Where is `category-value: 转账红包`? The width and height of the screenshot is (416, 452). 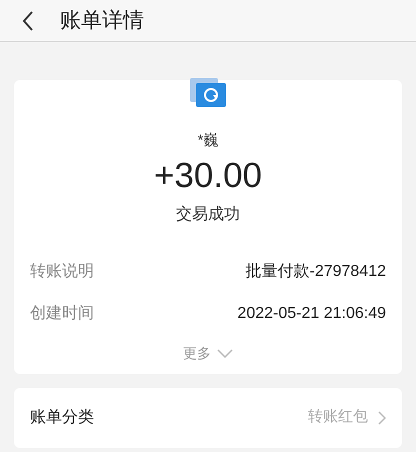 category-value: 转账红包 is located at coordinates (338, 417).